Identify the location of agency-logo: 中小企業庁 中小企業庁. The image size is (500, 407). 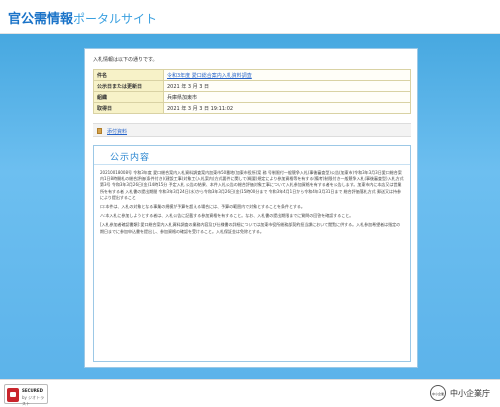
(462, 394).